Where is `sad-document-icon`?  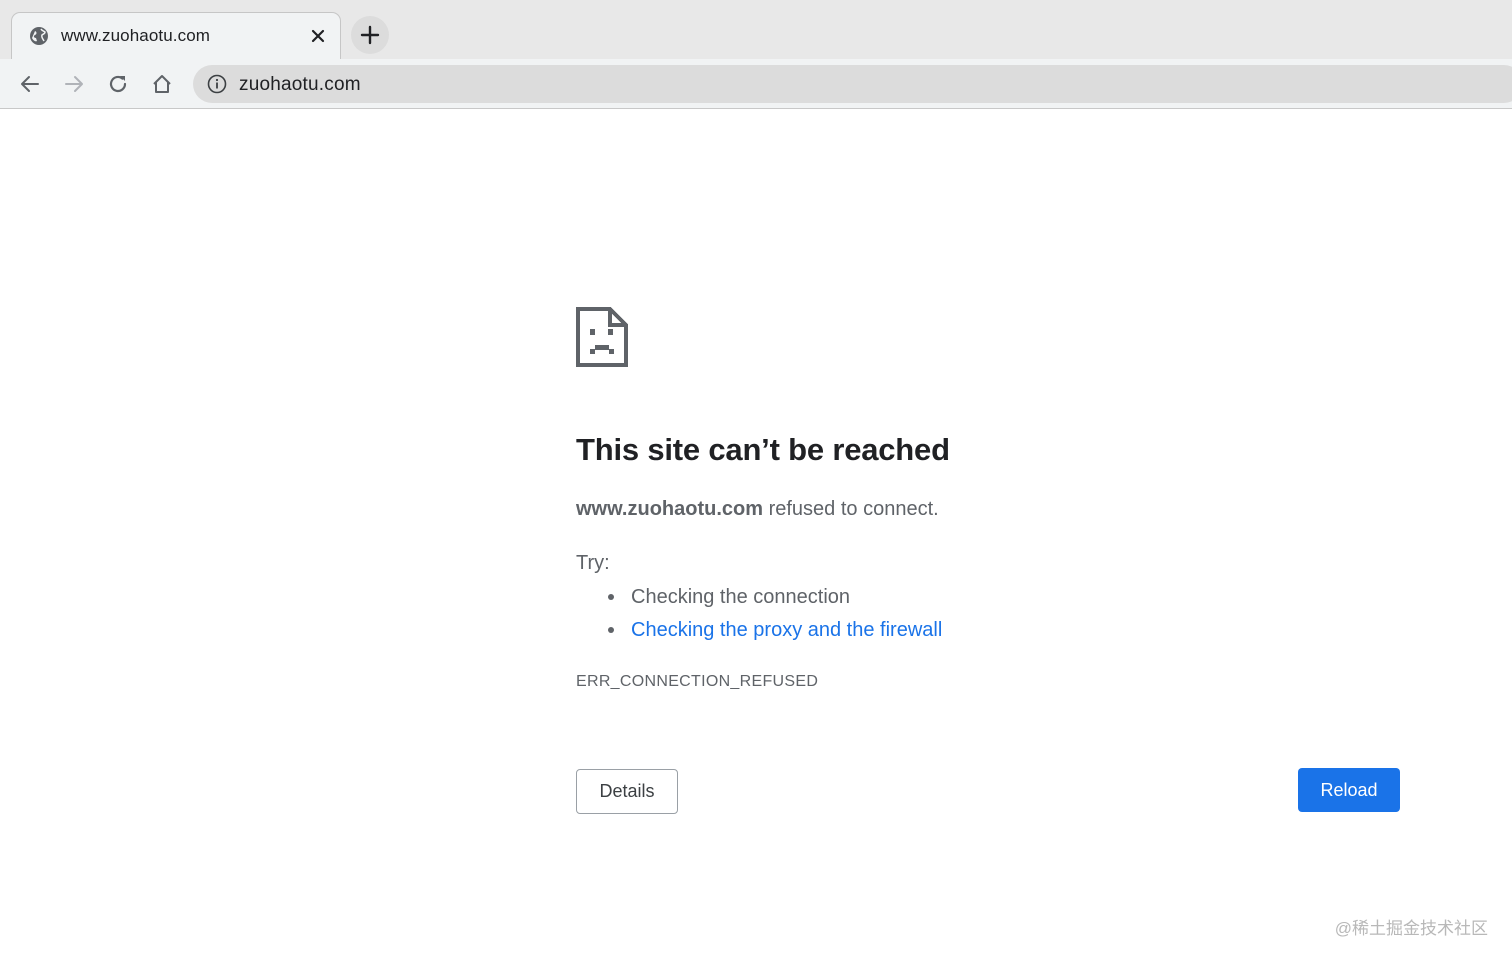 sad-document-icon is located at coordinates (602, 337).